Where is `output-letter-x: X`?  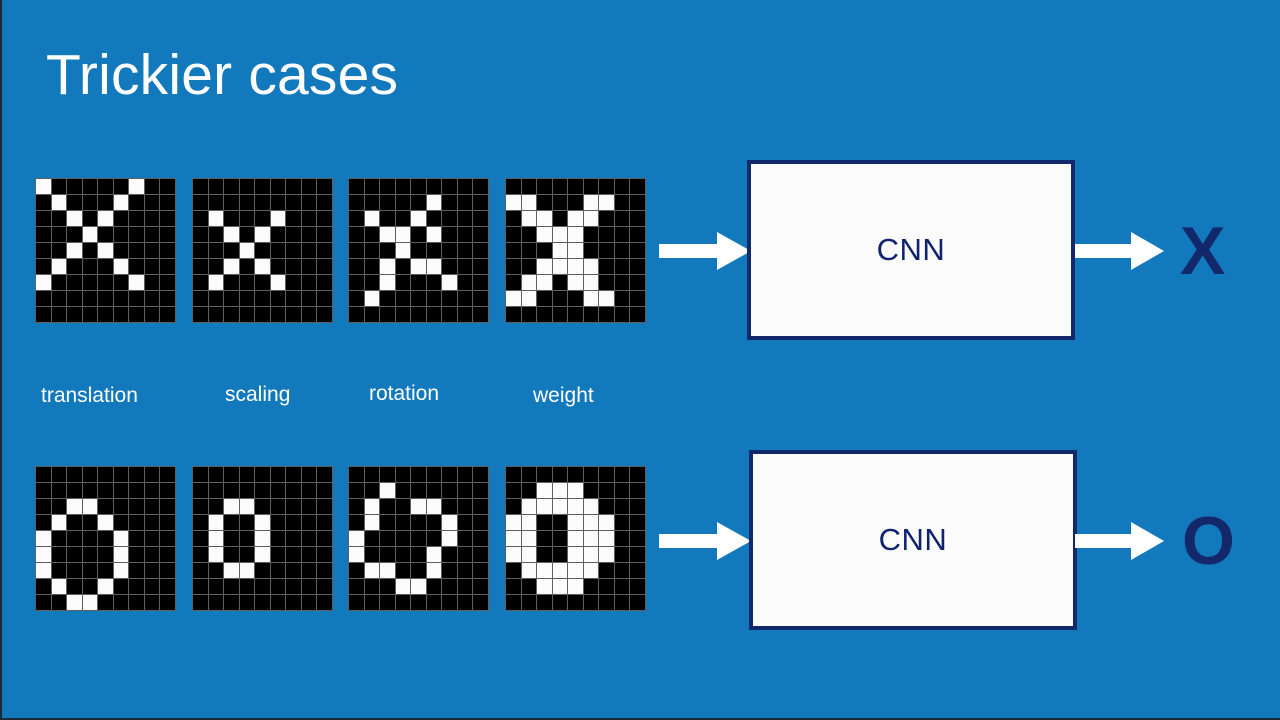 output-letter-x: X is located at coordinates (1203, 251).